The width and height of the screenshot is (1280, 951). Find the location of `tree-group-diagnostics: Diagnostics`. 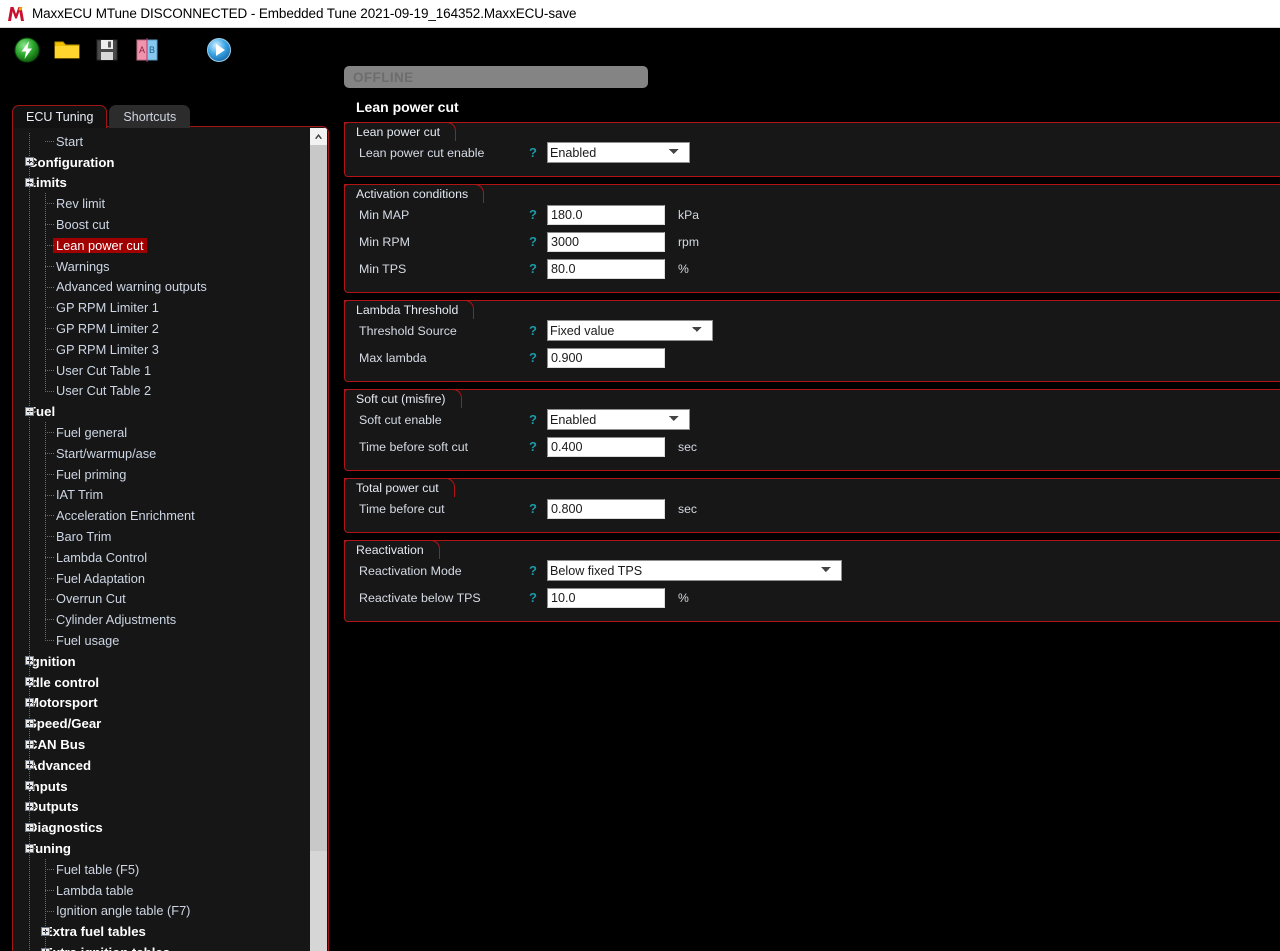

tree-group-diagnostics: Diagnostics is located at coordinates (159, 827).